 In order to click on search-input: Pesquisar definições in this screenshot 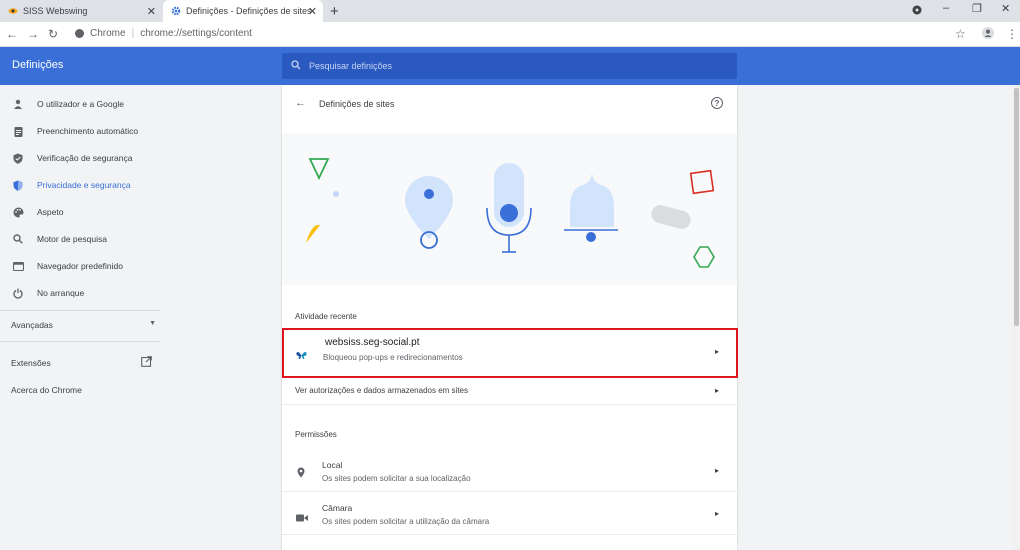, I will do `click(509, 66)`.